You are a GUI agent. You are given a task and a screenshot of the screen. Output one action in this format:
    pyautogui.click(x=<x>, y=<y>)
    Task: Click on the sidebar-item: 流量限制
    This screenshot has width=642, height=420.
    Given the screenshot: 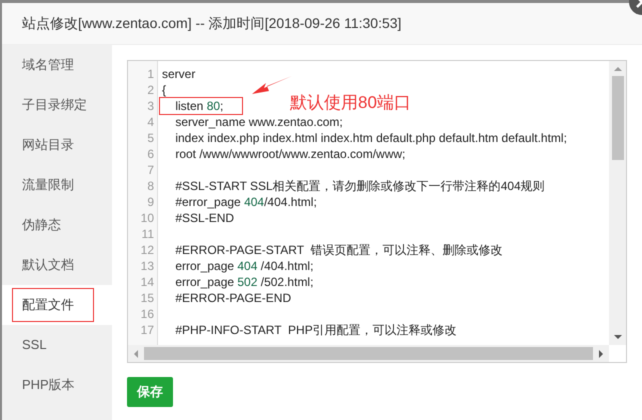 What is the action you would take?
    pyautogui.click(x=57, y=185)
    